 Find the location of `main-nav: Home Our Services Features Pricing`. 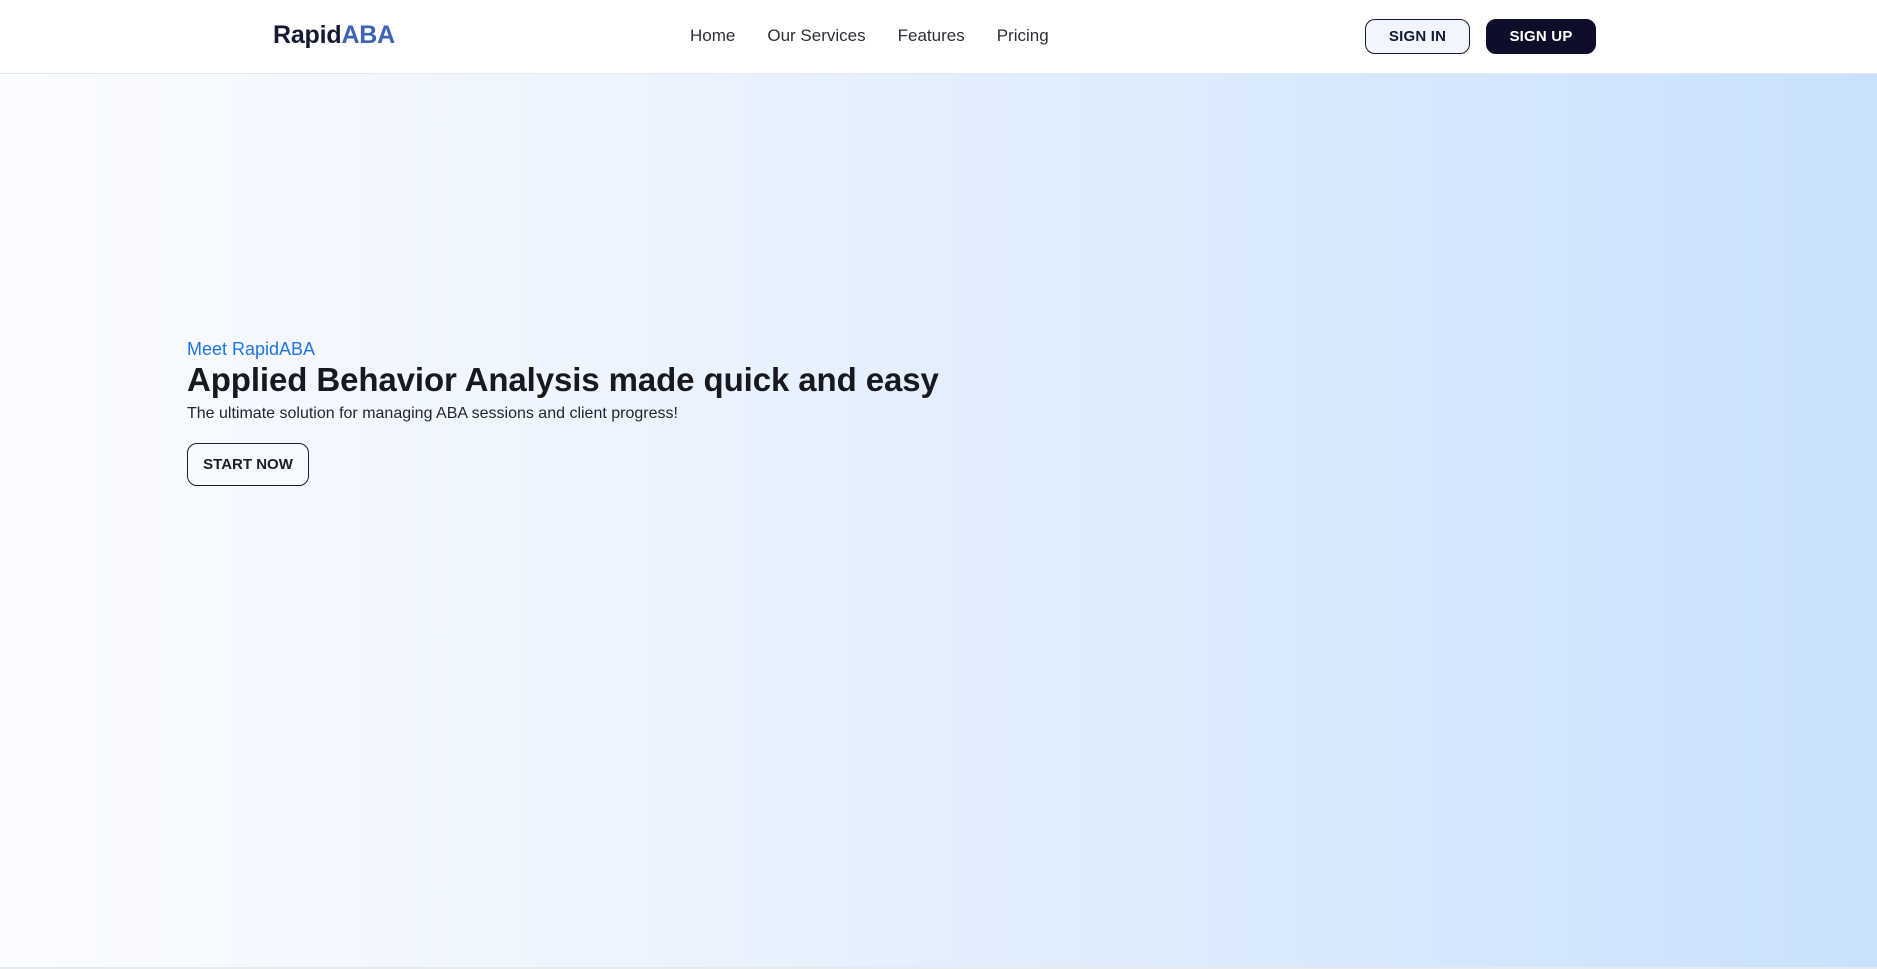

main-nav: Home Our Services Features Pricing is located at coordinates (869, 36).